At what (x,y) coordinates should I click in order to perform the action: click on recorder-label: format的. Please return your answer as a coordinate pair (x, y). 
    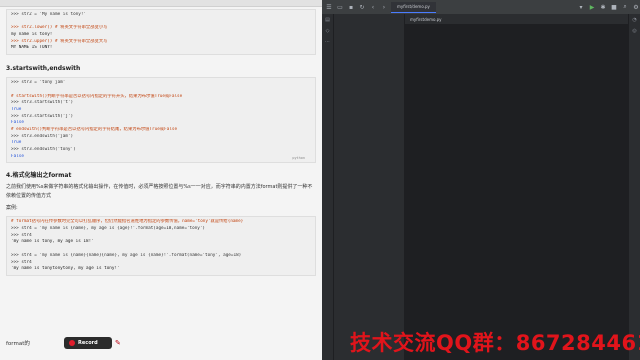
    Looking at the image, I should click on (18, 344).